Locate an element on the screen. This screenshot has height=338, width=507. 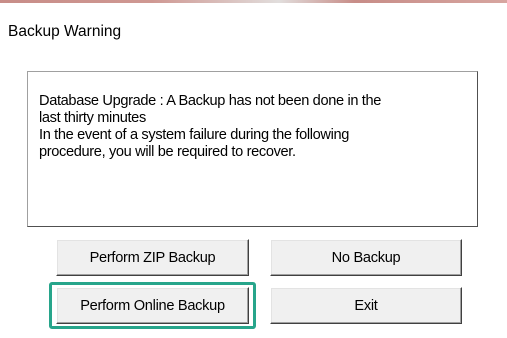
no-backup-button: No Backup is located at coordinates (366, 257).